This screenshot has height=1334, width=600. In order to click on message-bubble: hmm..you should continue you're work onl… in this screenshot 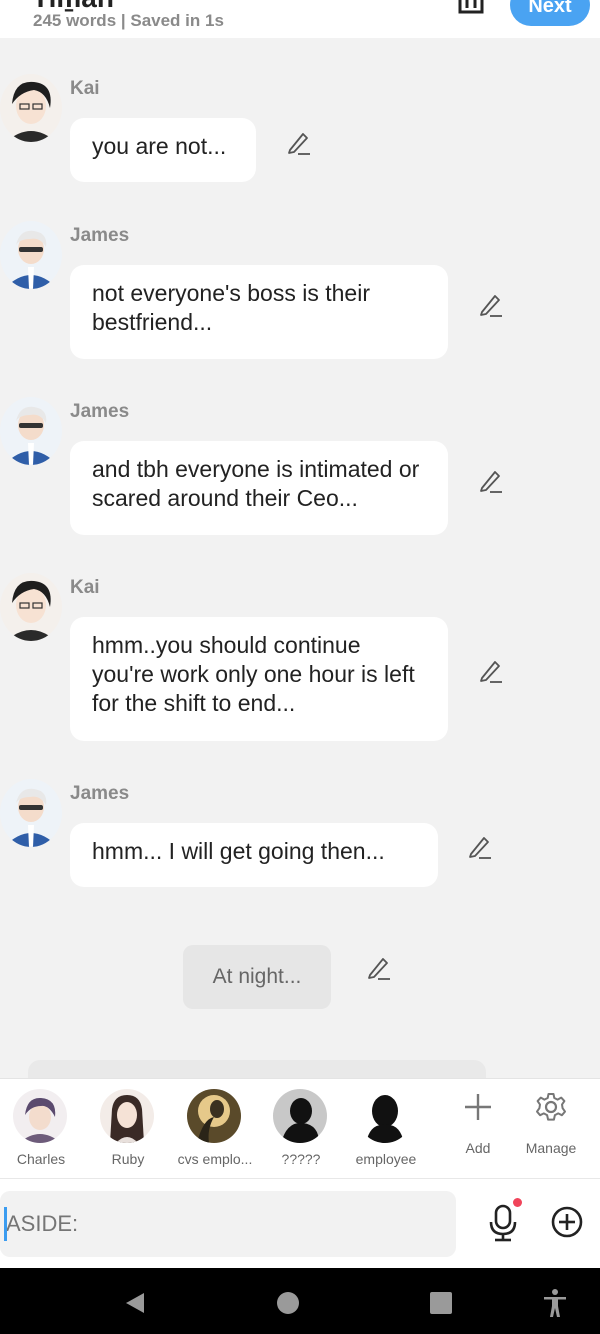, I will do `click(259, 679)`.